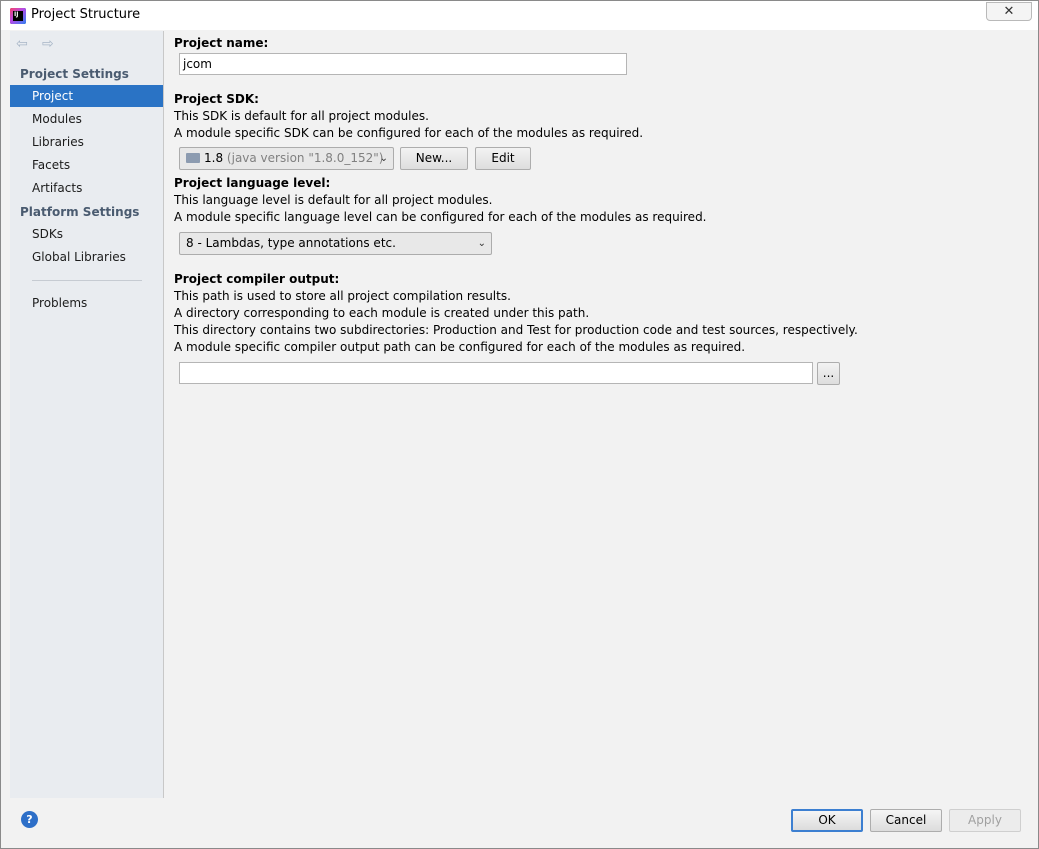 The width and height of the screenshot is (1039, 849). I want to click on sidebar-item-project: Project, so click(86, 96).